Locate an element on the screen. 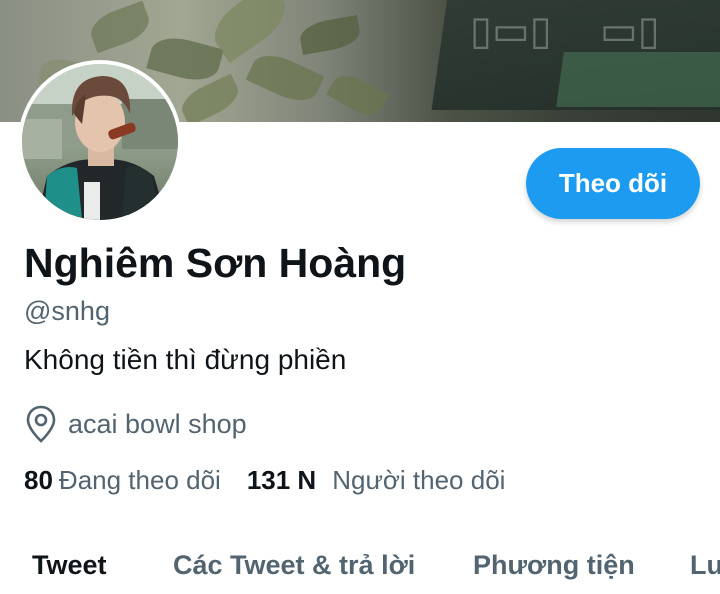 The image size is (720, 594). display-name: Nghiêm Sơn Hoàng is located at coordinates (215, 263).